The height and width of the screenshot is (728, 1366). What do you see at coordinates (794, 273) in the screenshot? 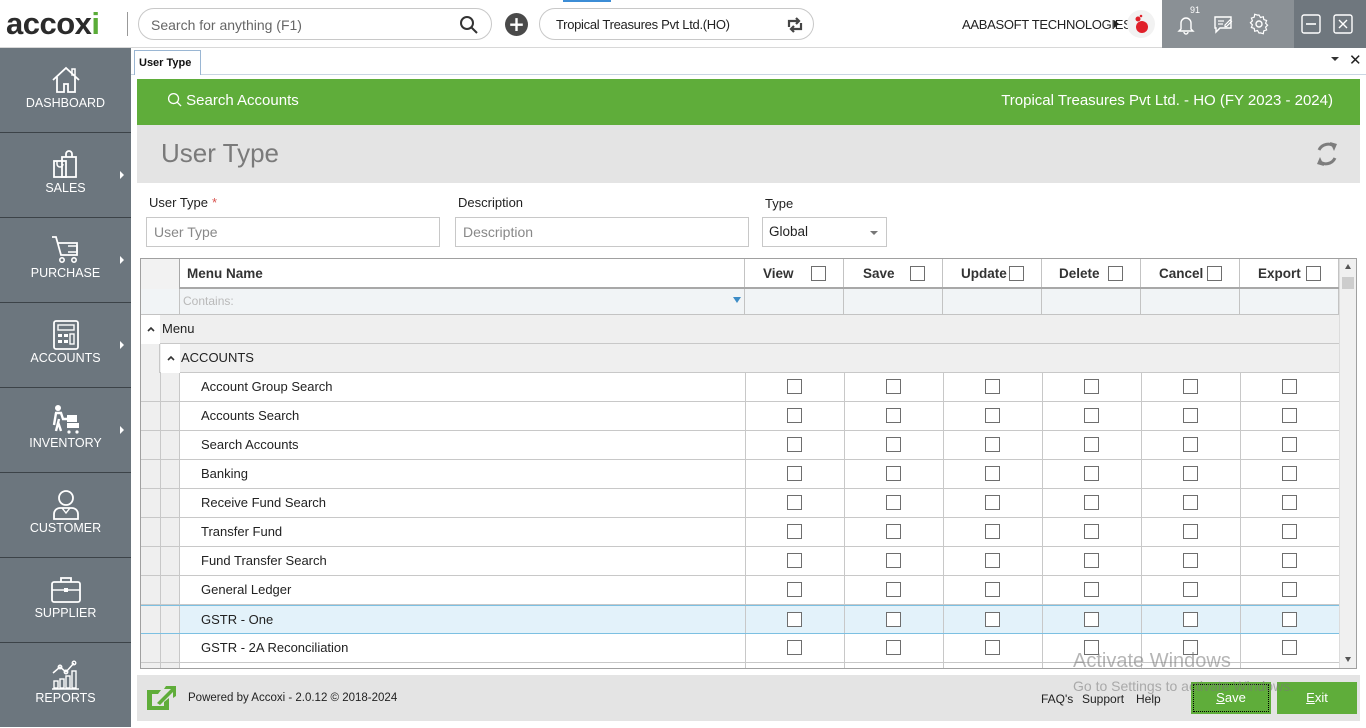
I see `column-header-view: View` at bounding box center [794, 273].